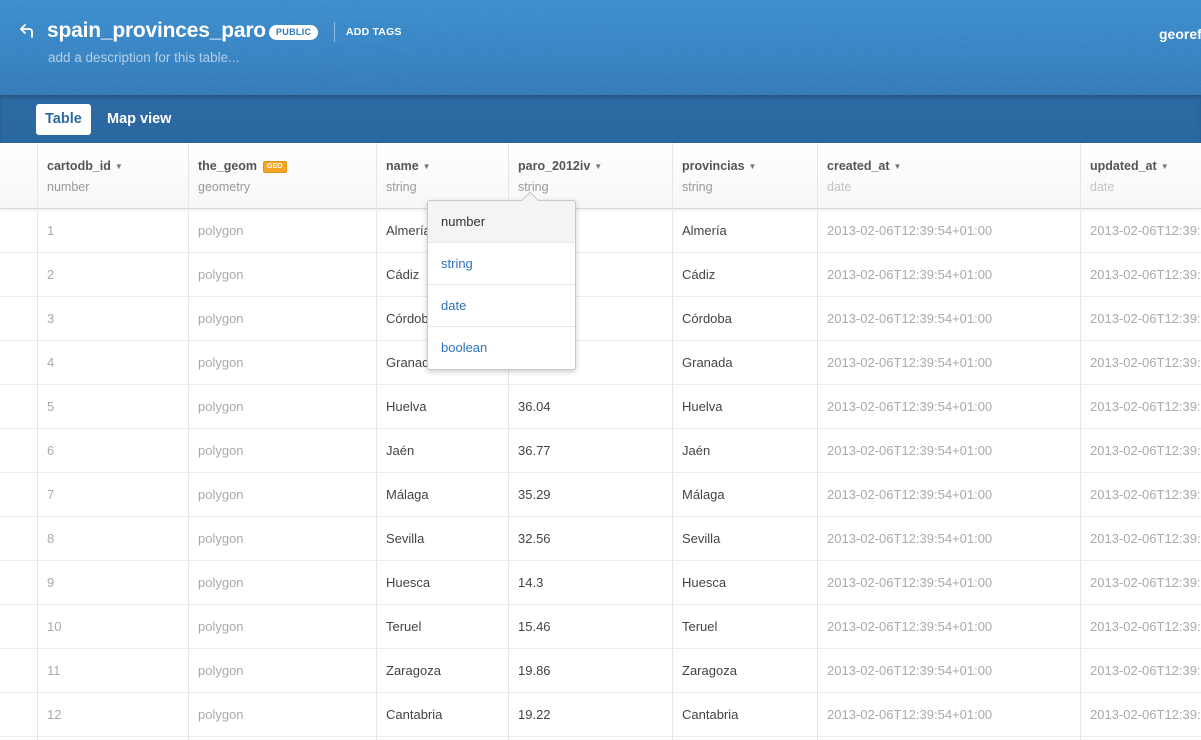 This screenshot has width=1201, height=740. I want to click on cell-name: Málaga, so click(407, 494).